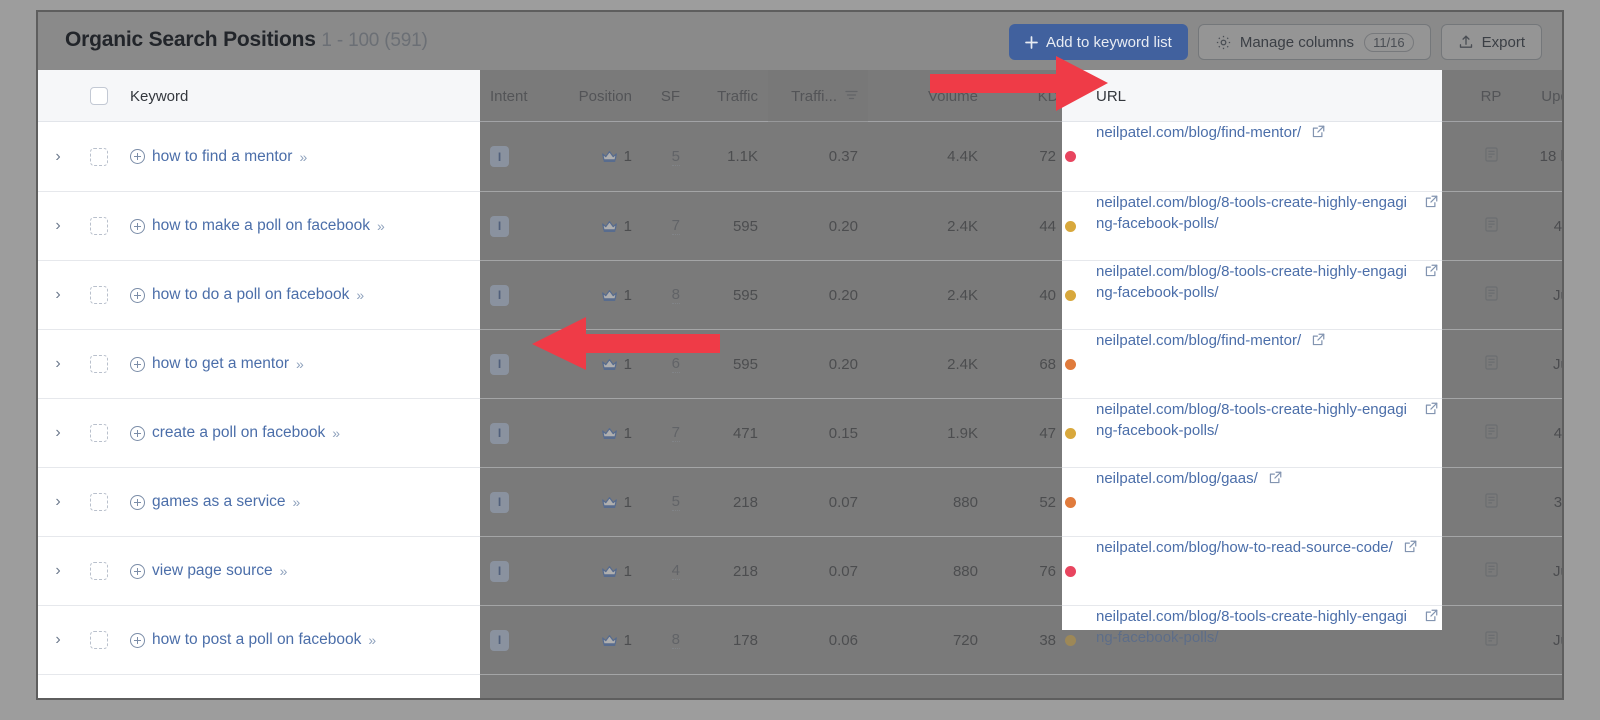  What do you see at coordinates (300, 433) in the screenshot?
I see `keyword-cell: create a poll on facebook »` at bounding box center [300, 433].